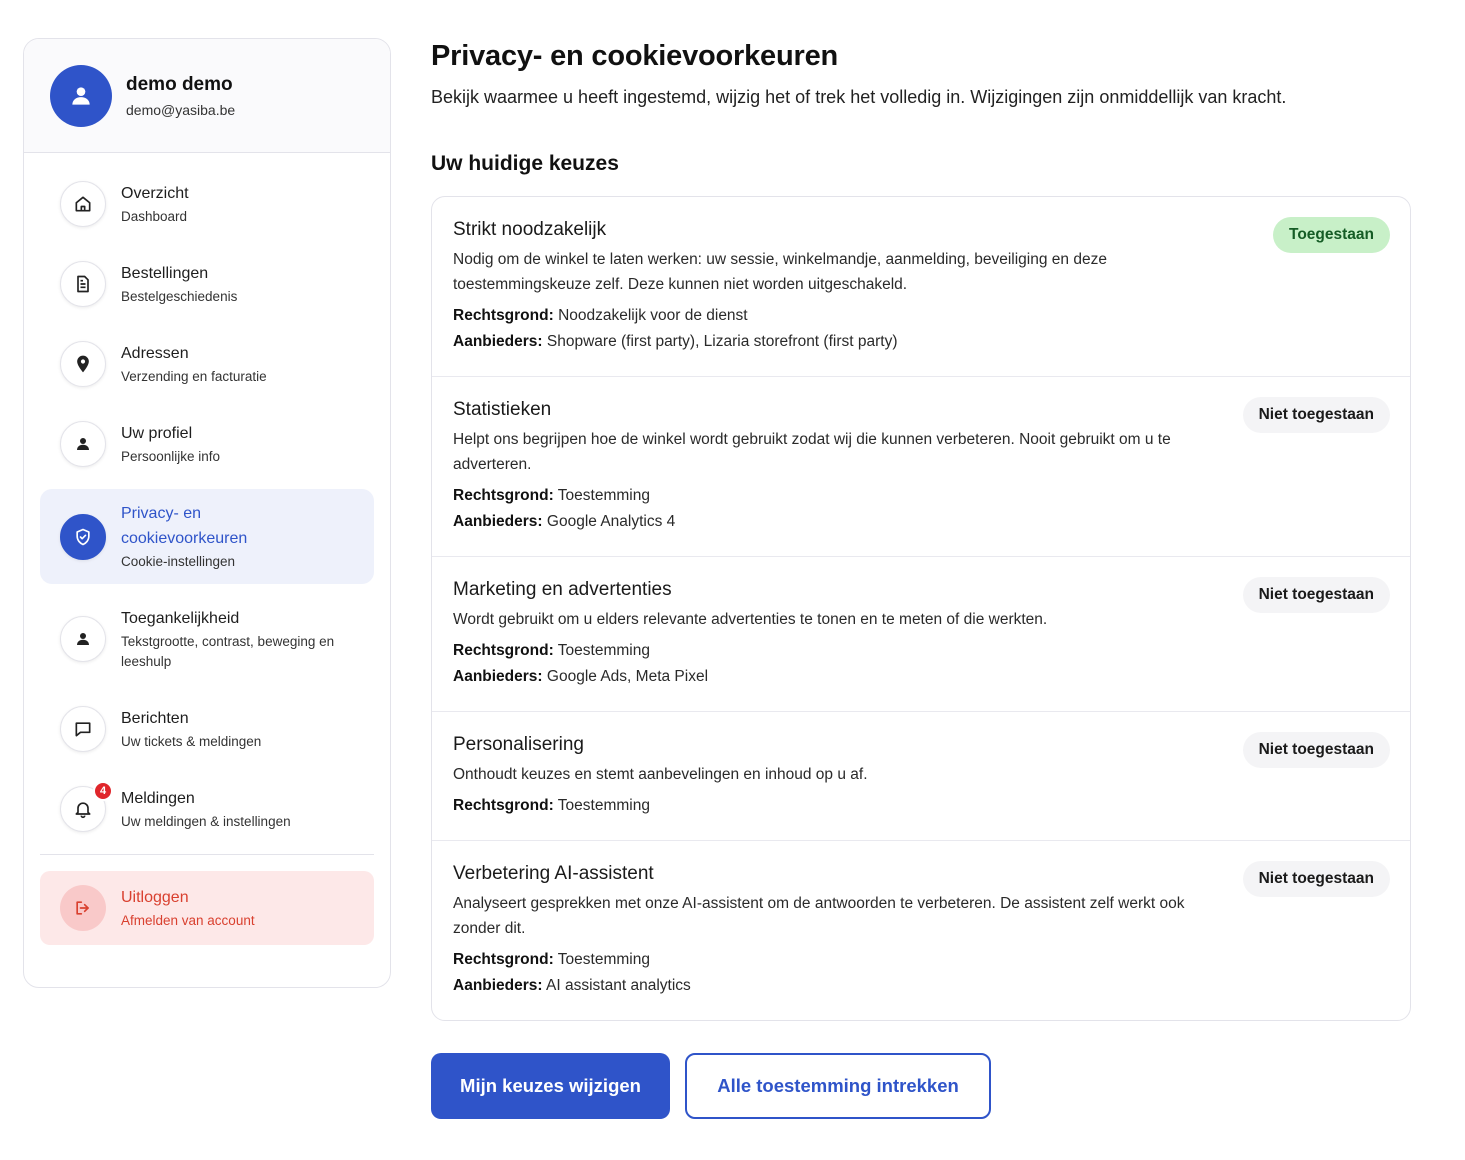  Describe the element at coordinates (191, 741) in the screenshot. I see `sidebar-item-subtitle: Uw tickets & meldingen` at that location.